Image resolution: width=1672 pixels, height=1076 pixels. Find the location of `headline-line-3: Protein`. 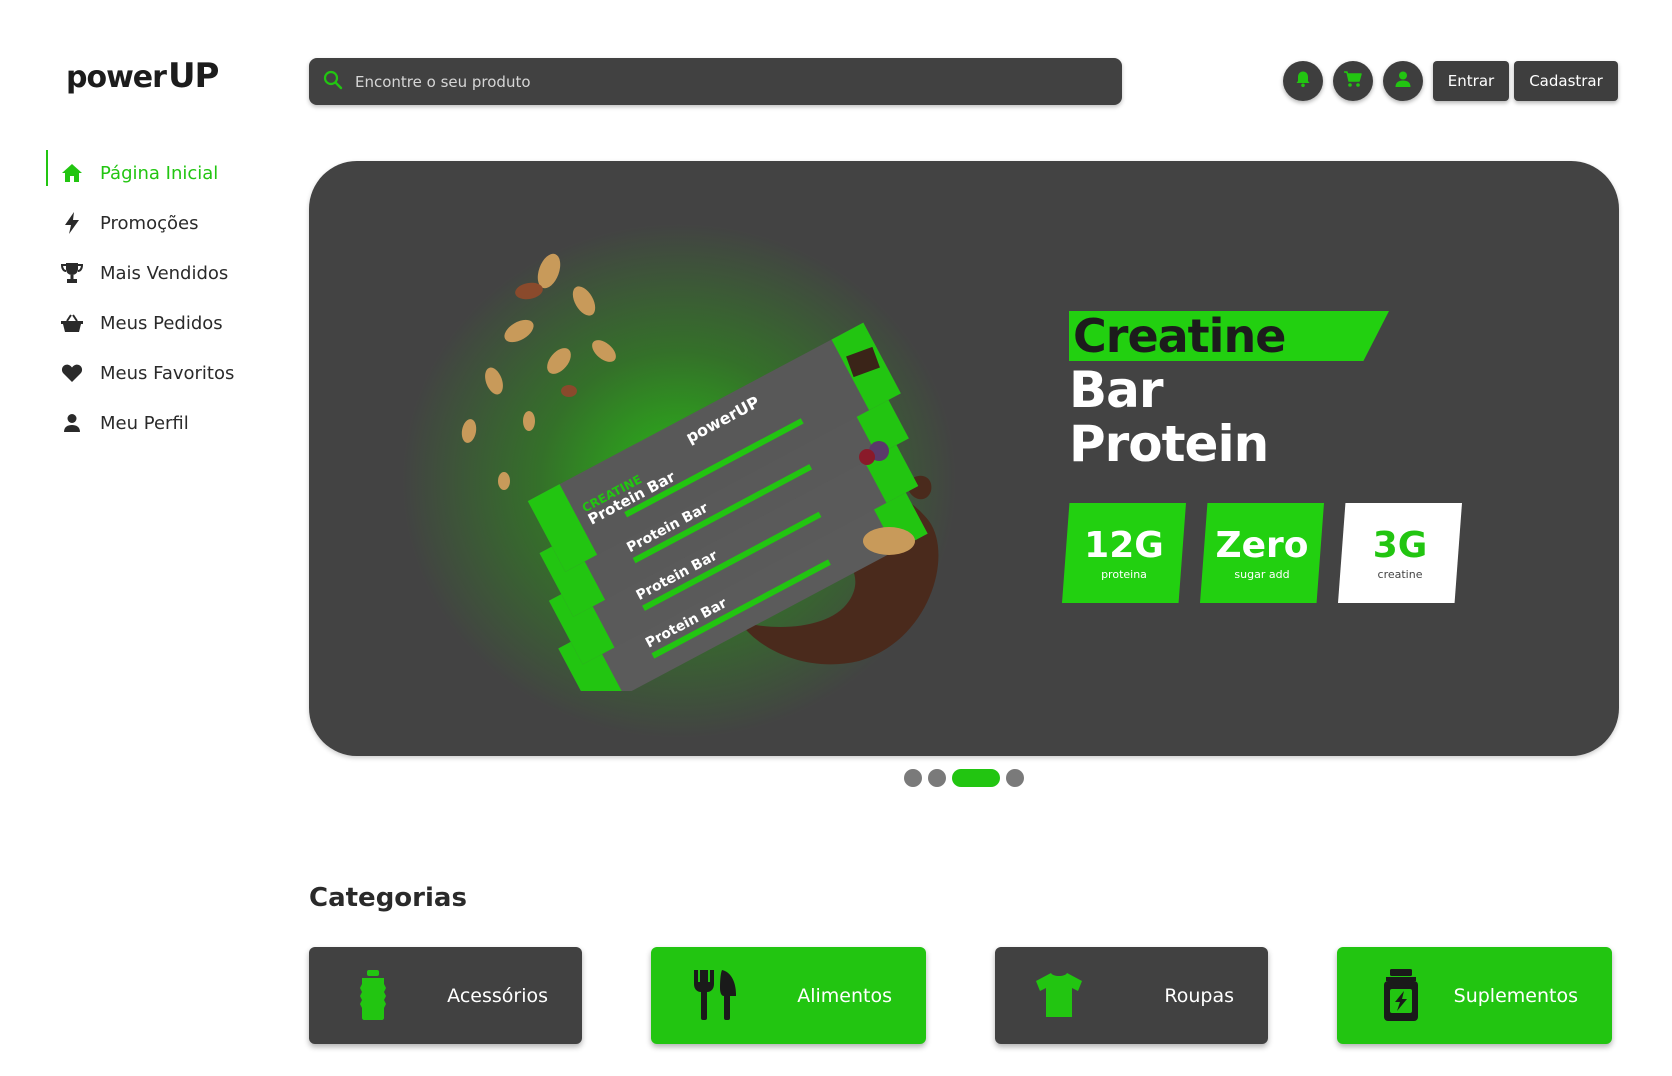

headline-line-3: Protein is located at coordinates (1169, 444).